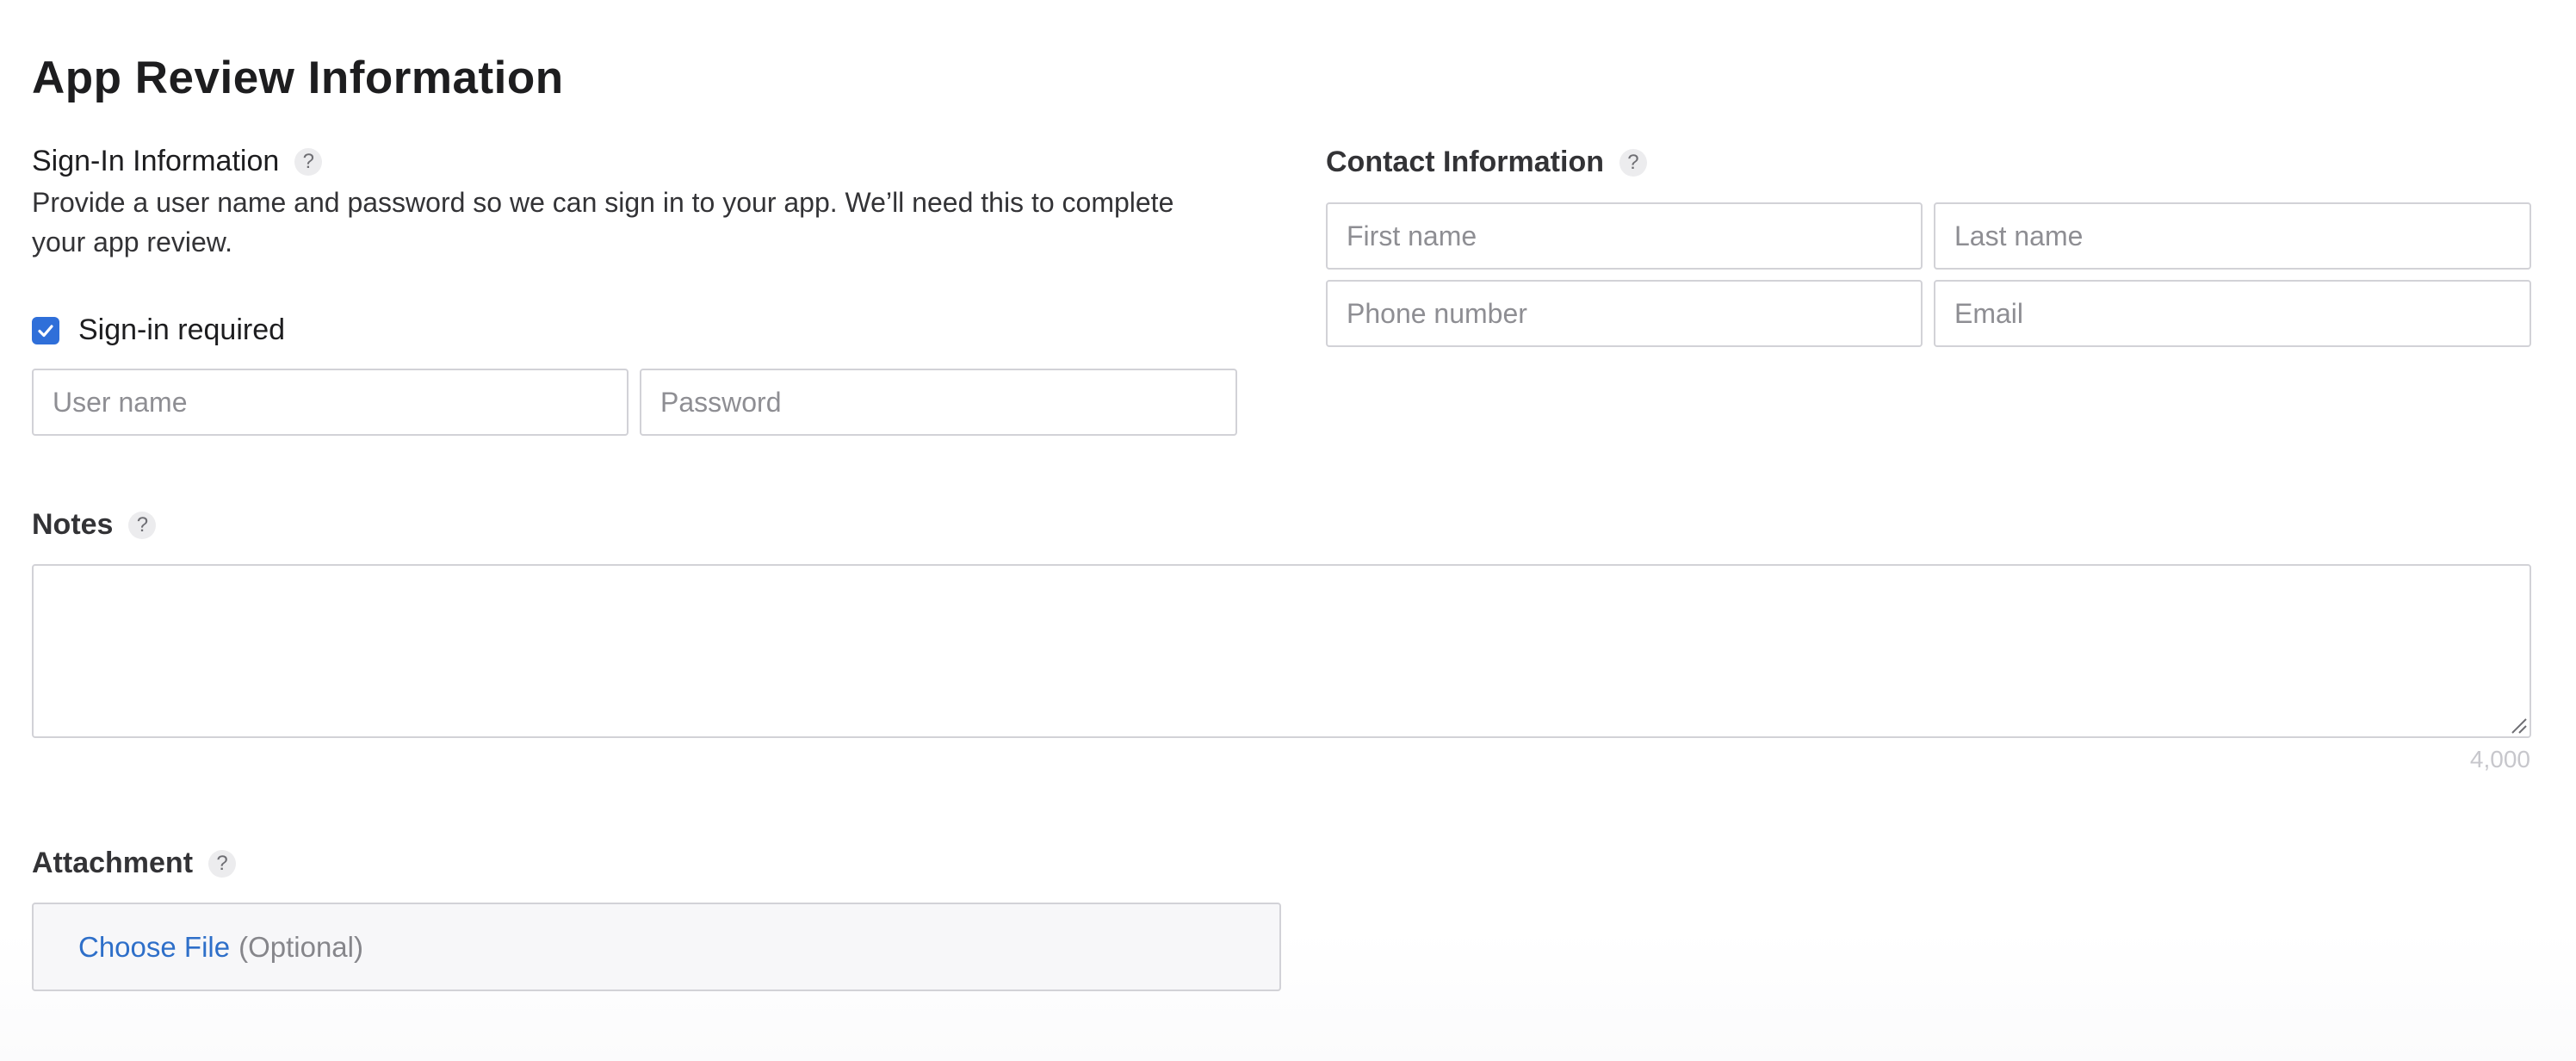 The width and height of the screenshot is (2576, 1061). What do you see at coordinates (1624, 236) in the screenshot?
I see `first-name-input` at bounding box center [1624, 236].